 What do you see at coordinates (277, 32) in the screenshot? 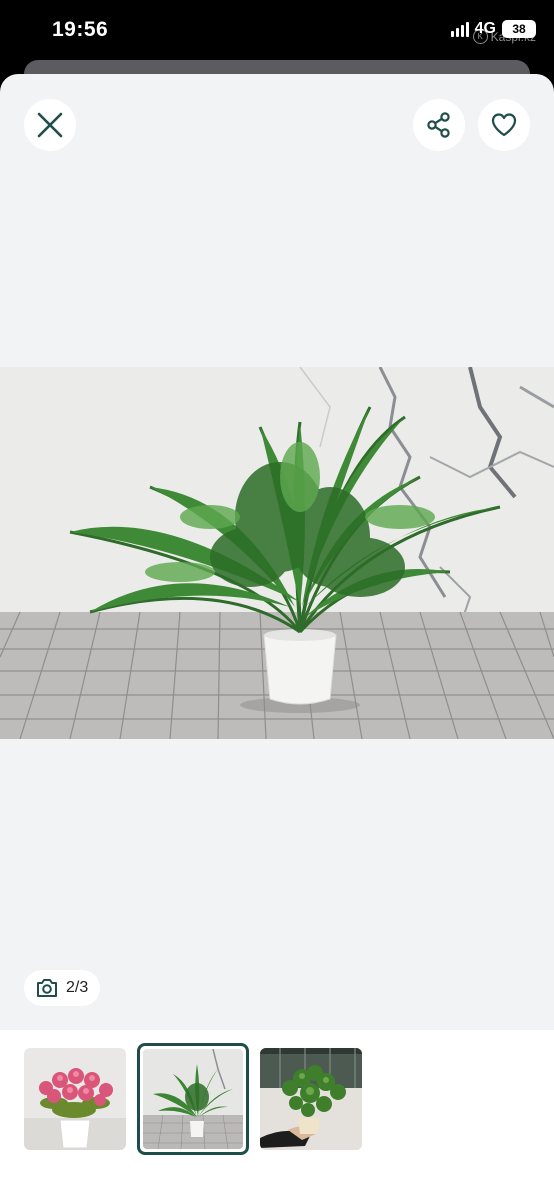
I see `status-bar: 19:56 4G 38 K Kaspi.kz` at bounding box center [277, 32].